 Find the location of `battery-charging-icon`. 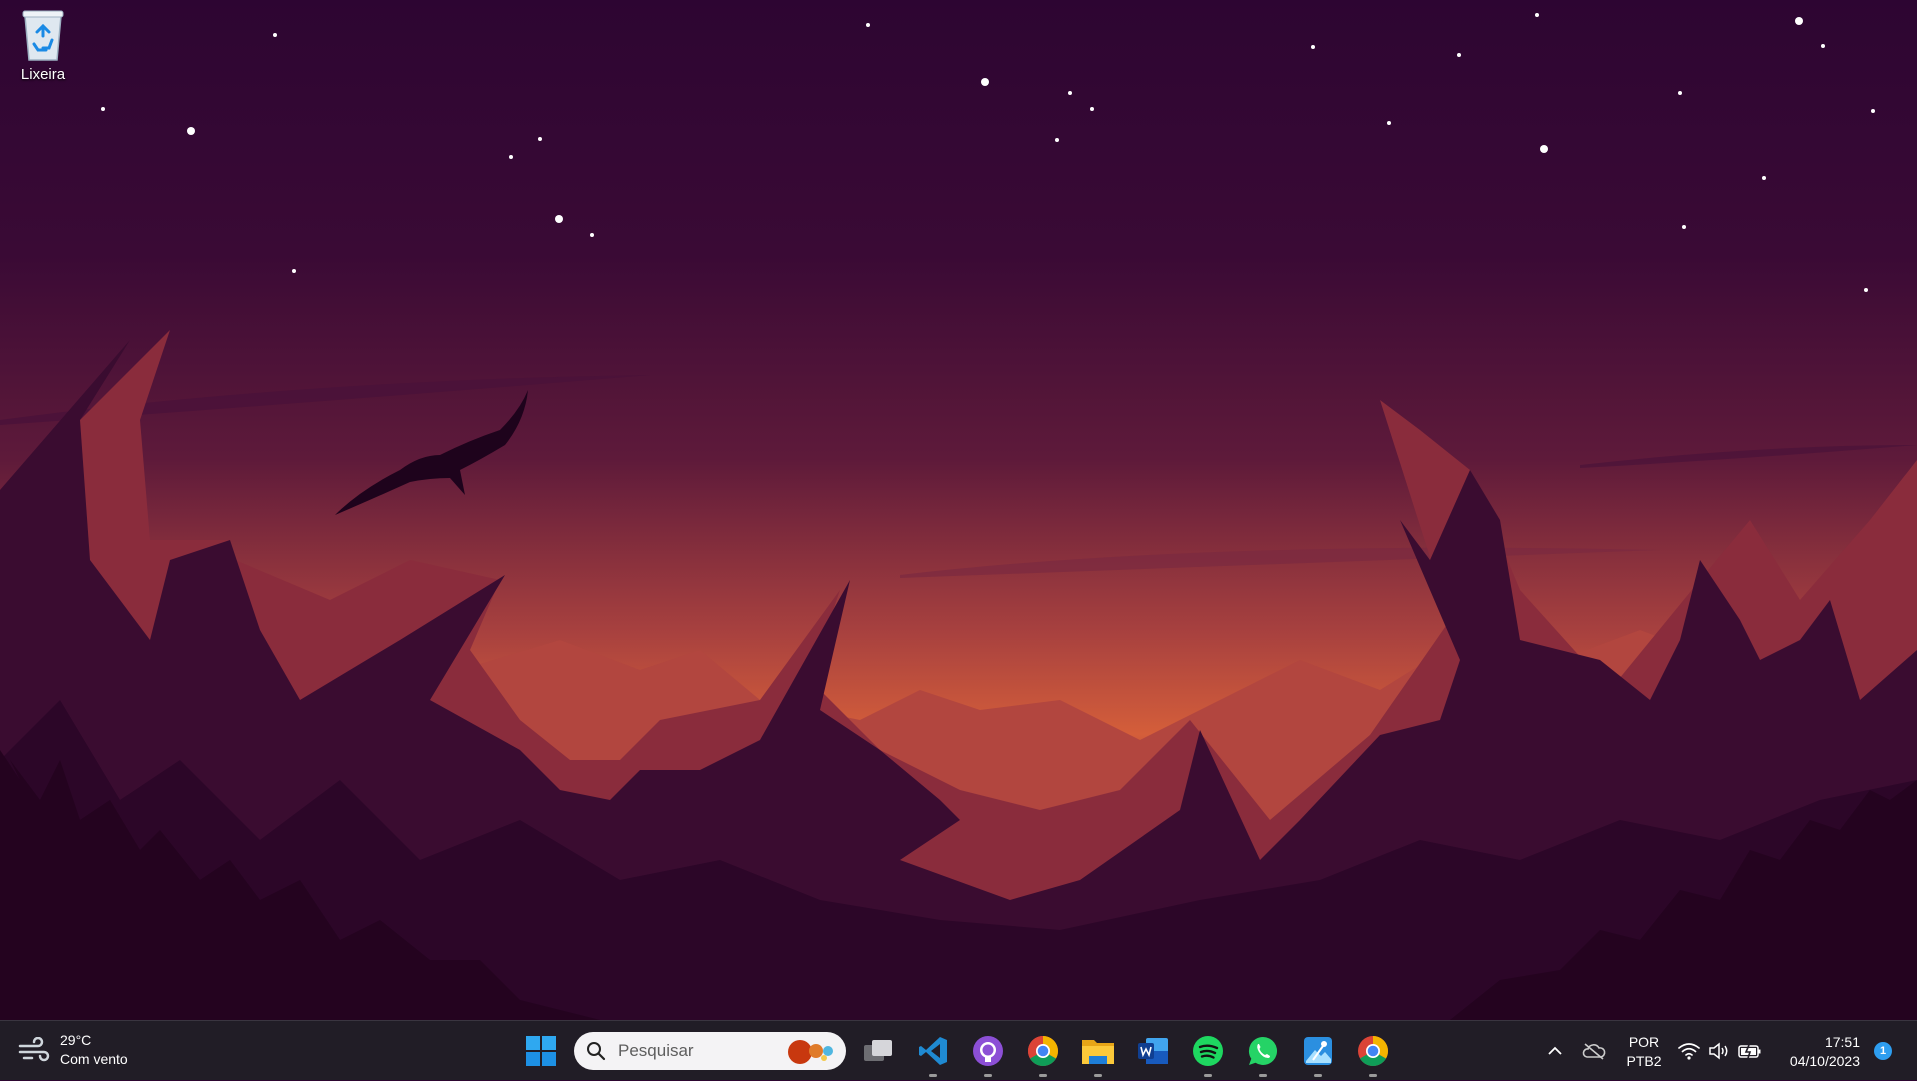

battery-charging-icon is located at coordinates (1749, 1051).